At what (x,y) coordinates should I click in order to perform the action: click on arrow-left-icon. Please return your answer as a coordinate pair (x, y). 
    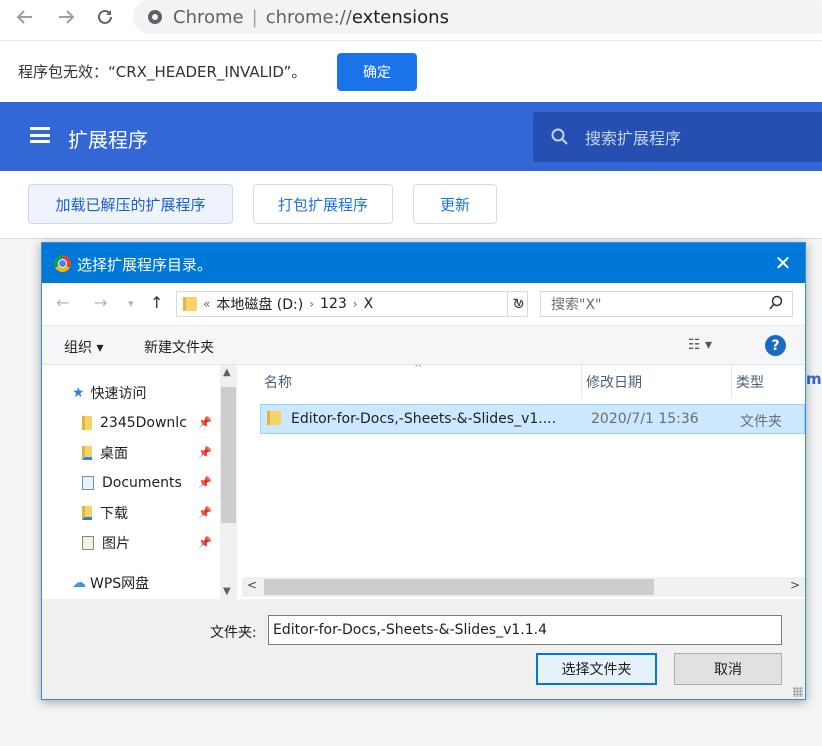
    Looking at the image, I should click on (24, 17).